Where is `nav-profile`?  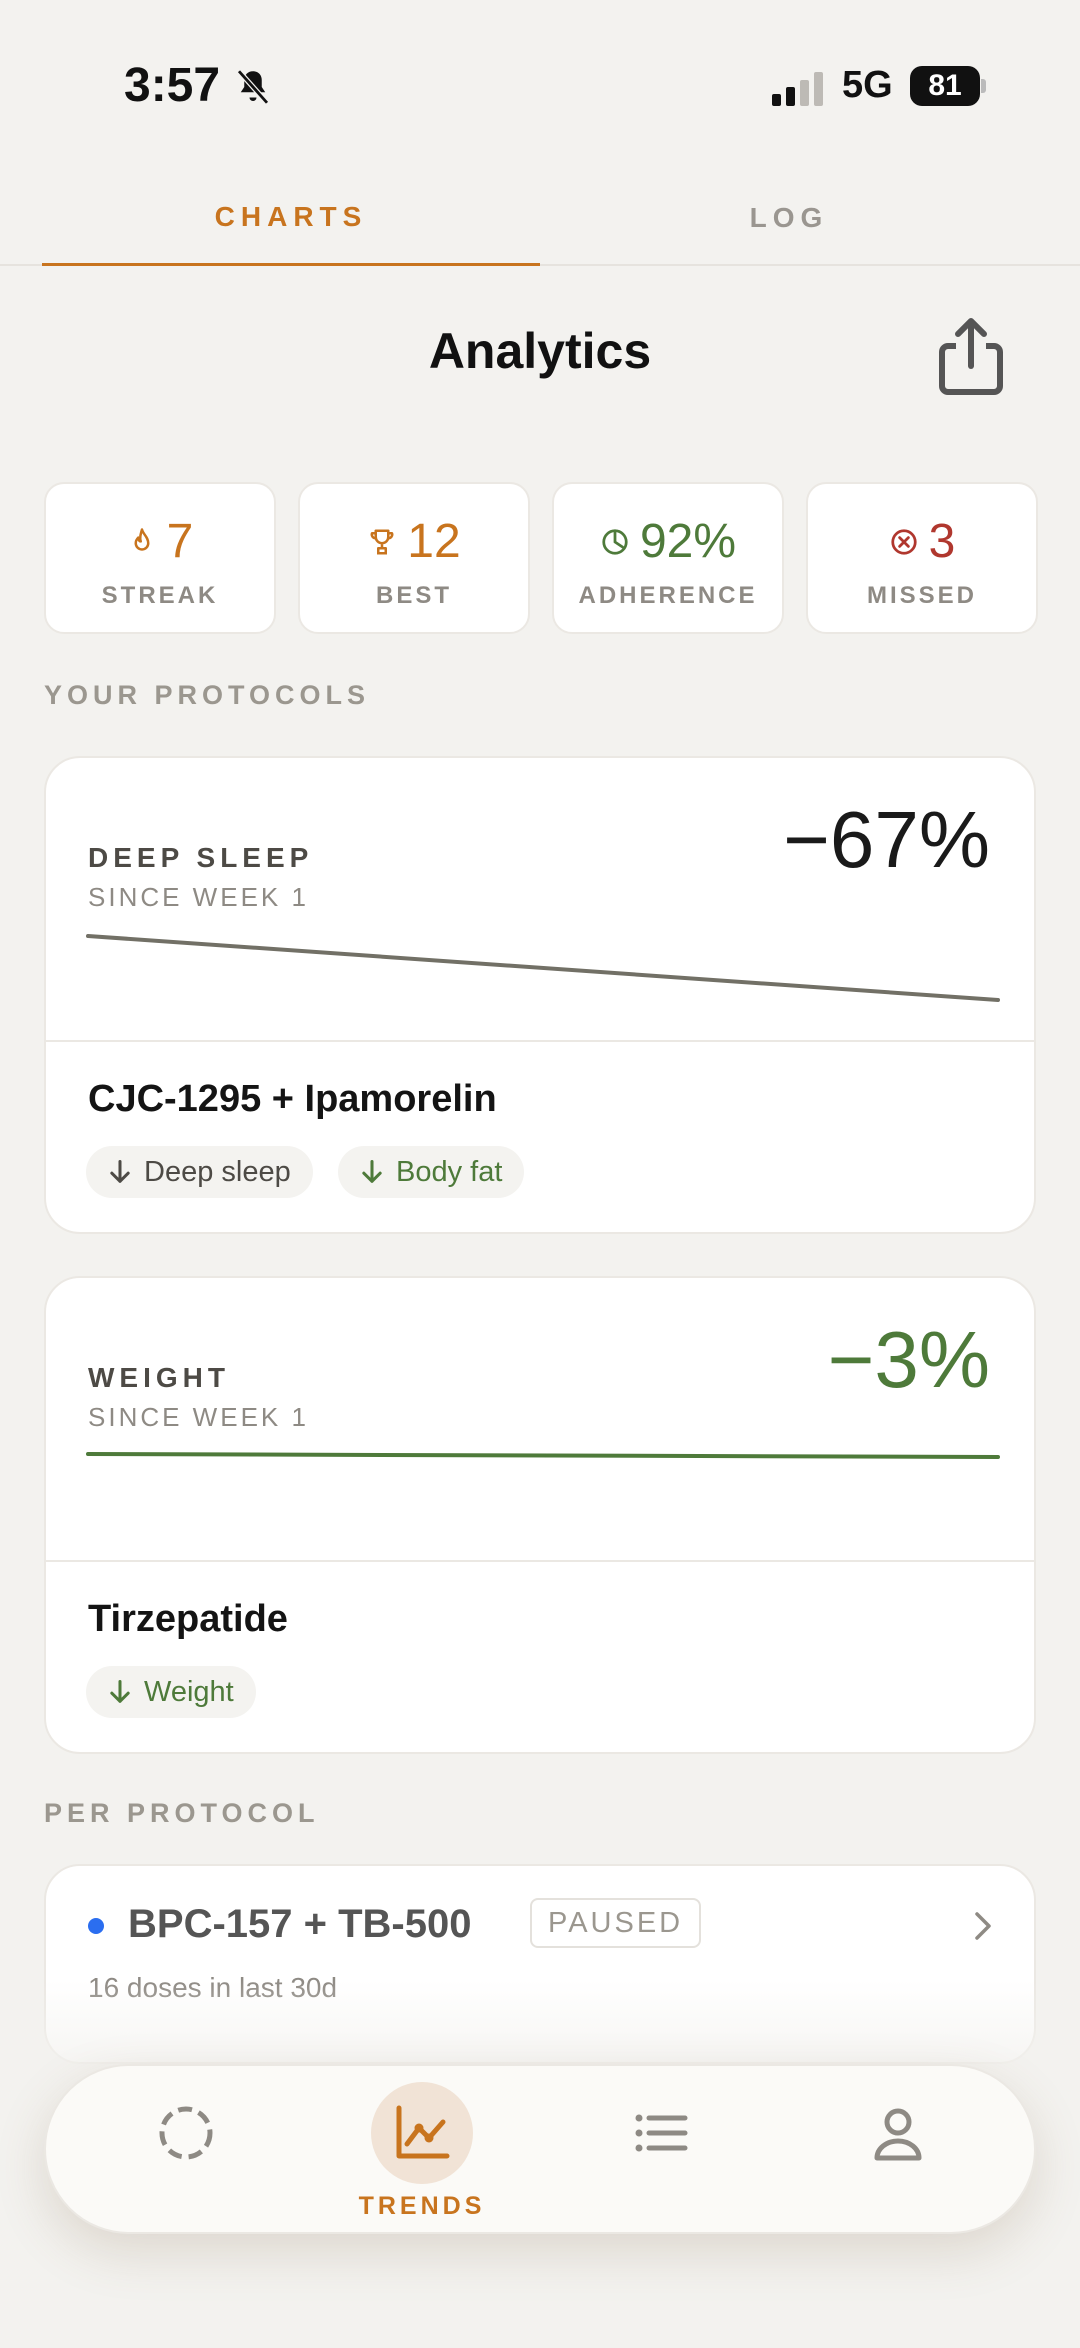
nav-profile is located at coordinates (898, 2151).